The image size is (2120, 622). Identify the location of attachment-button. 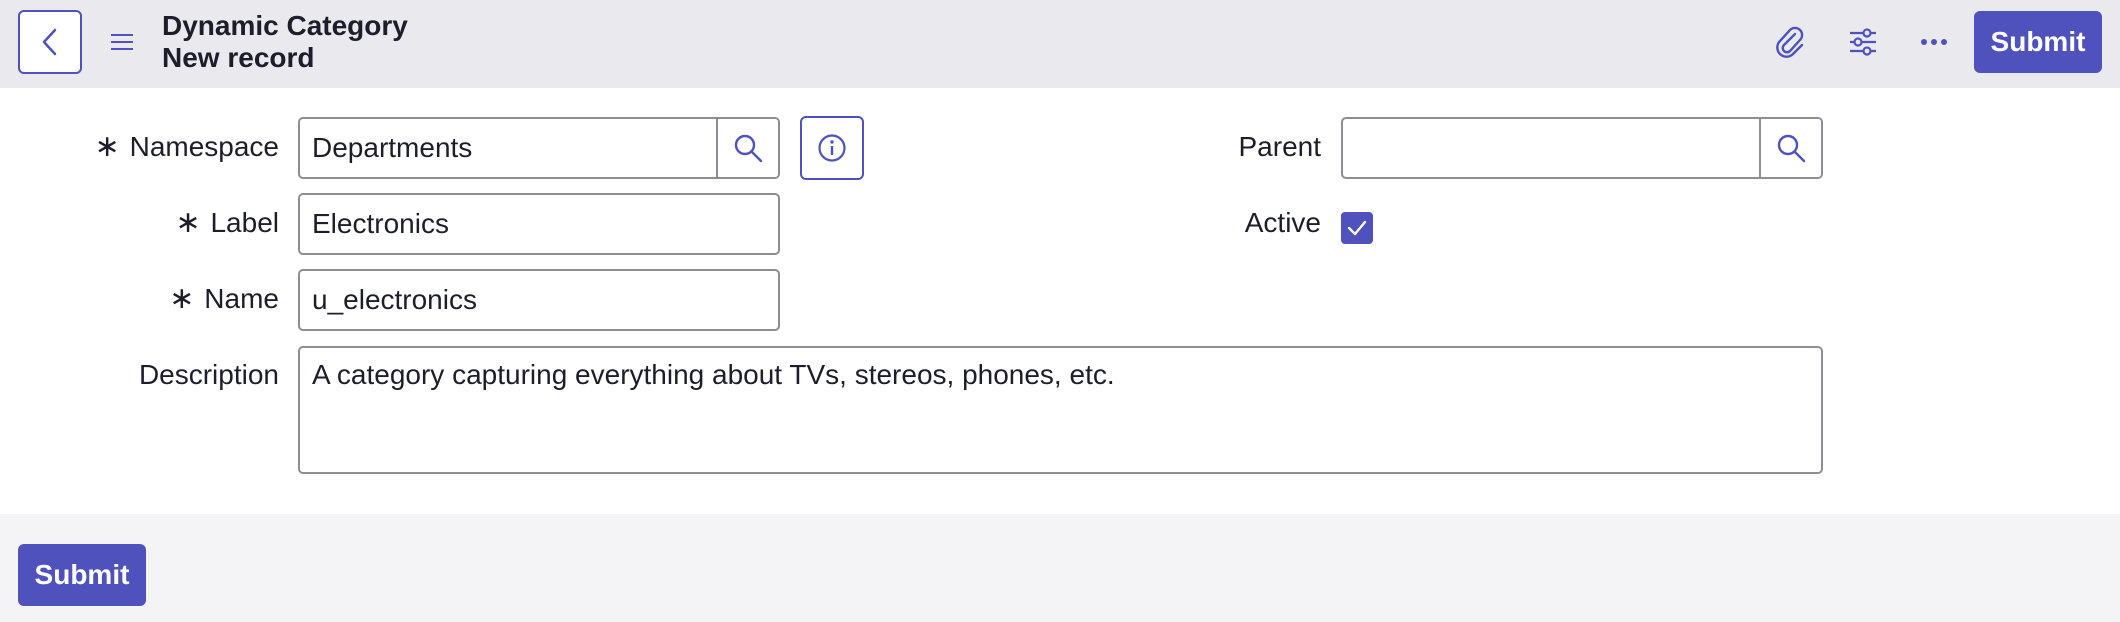
(1790, 42).